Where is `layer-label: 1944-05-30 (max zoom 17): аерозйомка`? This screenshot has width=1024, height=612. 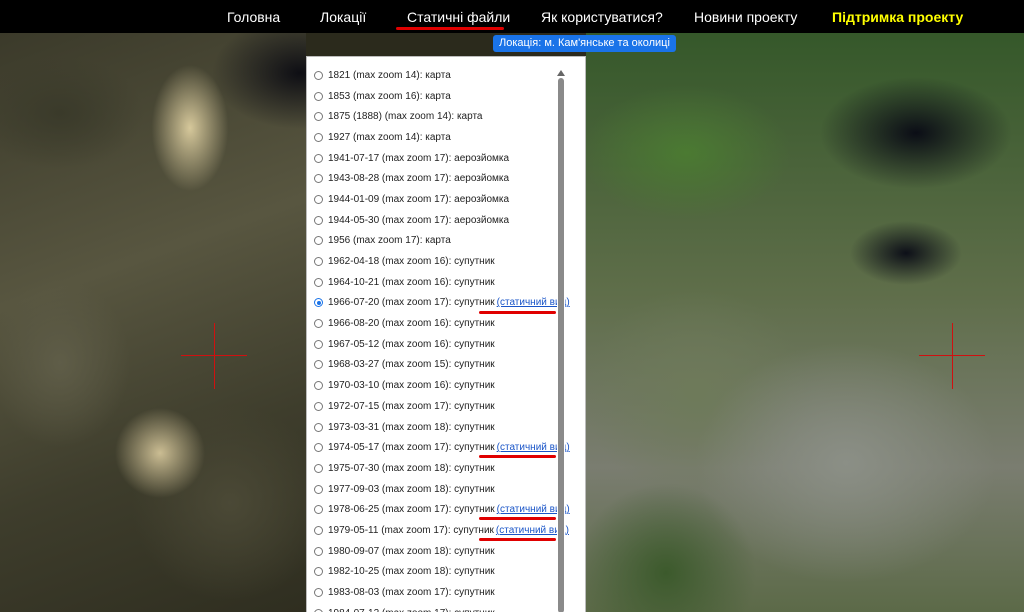 layer-label: 1944-05-30 (max zoom 17): аерозйомка is located at coordinates (419, 220).